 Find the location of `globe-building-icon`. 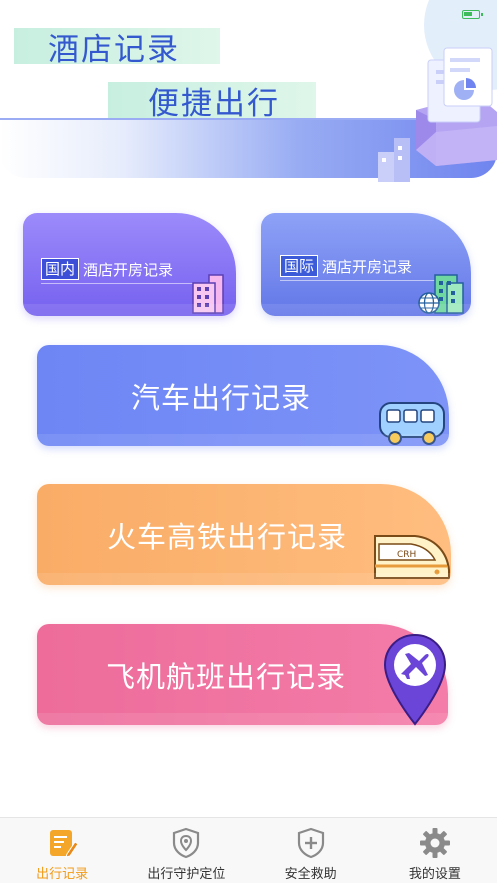

globe-building-icon is located at coordinates (441, 294).